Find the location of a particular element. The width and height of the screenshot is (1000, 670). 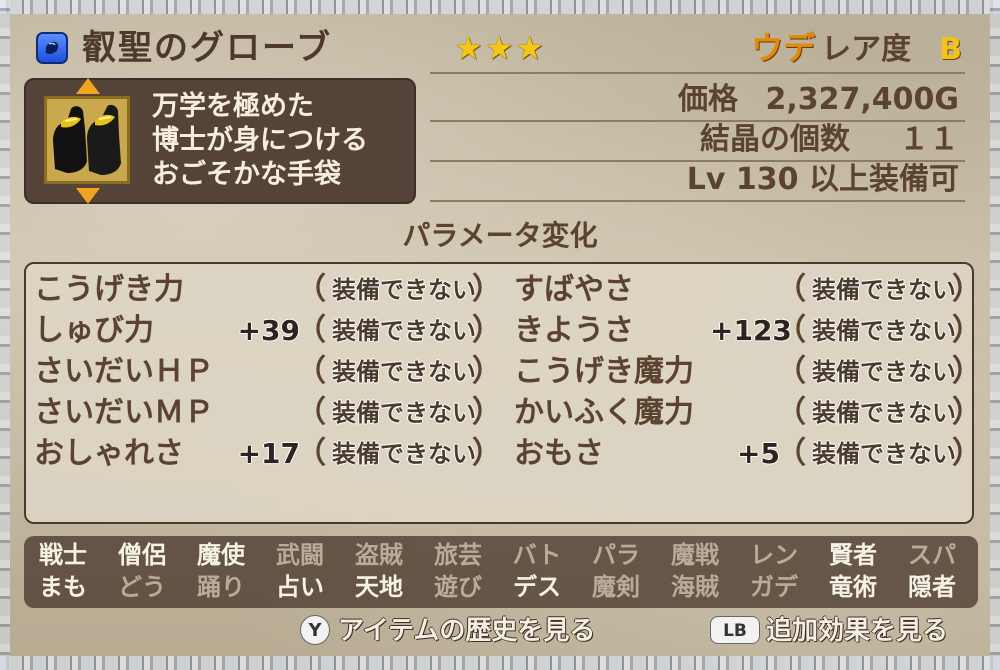

job-label: 隠者 is located at coordinates (932, 587).